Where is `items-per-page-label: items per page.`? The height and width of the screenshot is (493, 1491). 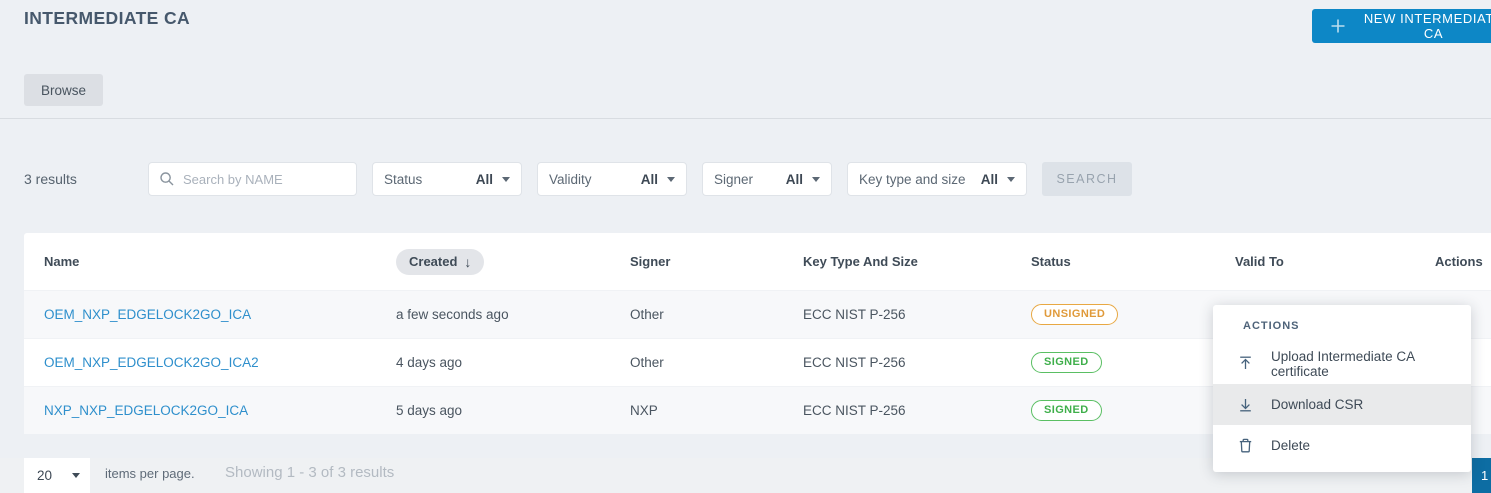
items-per-page-label: items per page. is located at coordinates (150, 473).